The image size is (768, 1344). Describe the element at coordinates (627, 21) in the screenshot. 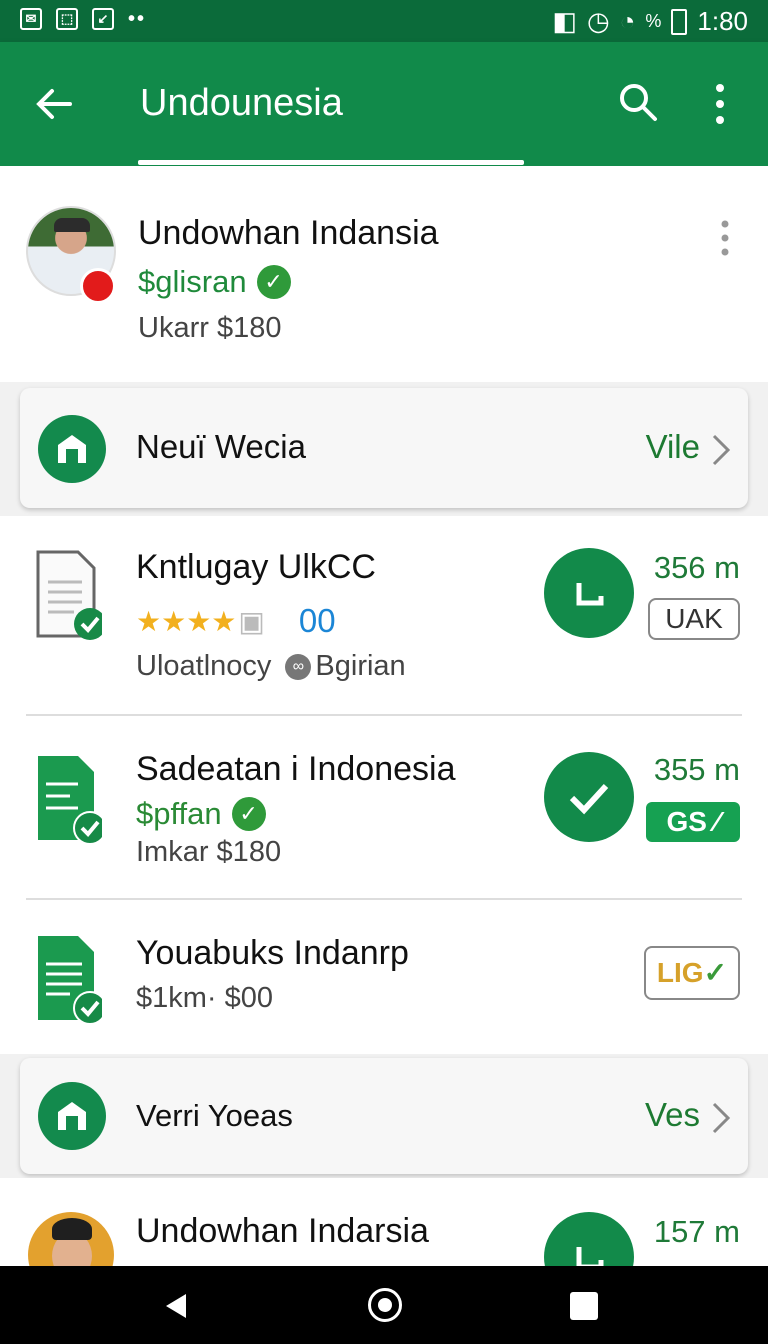

I see `wifi-signal-icon: ◔` at that location.